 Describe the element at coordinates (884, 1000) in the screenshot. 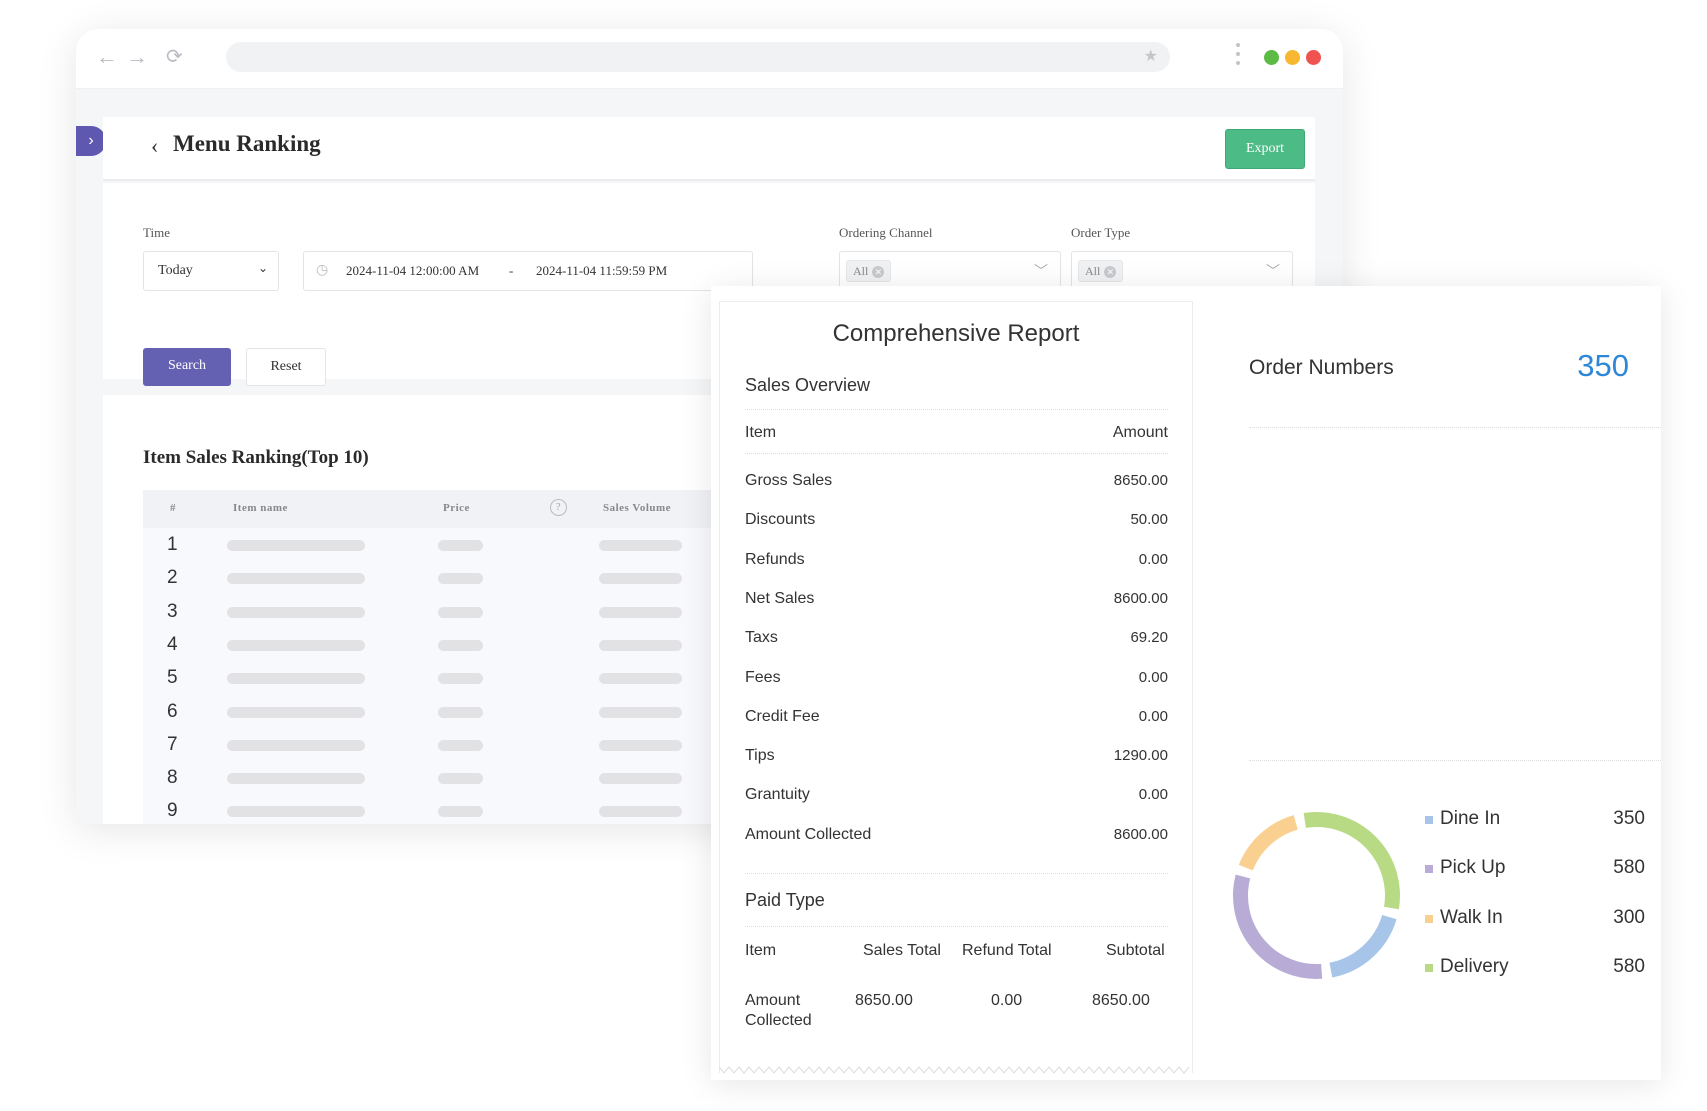

I see `paid-sales-total: 8650.00` at that location.